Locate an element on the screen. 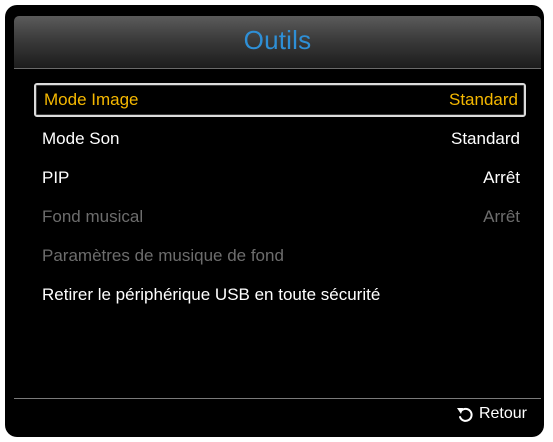 Image resolution: width=553 pixels, height=442 pixels. menu-item-label: Paramètres de musique de fond is located at coordinates (163, 255).